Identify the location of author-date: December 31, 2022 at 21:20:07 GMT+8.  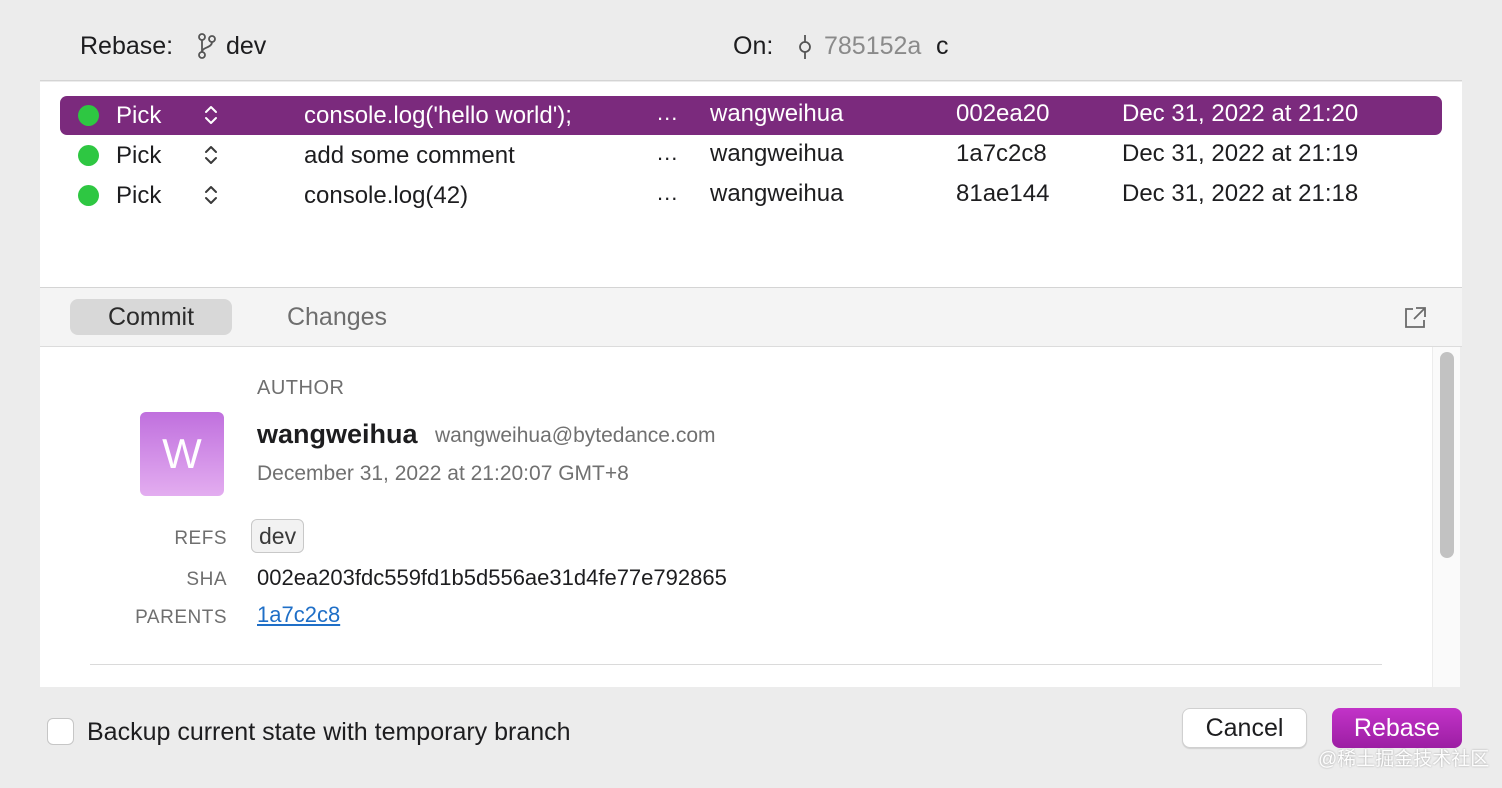
(443, 473).